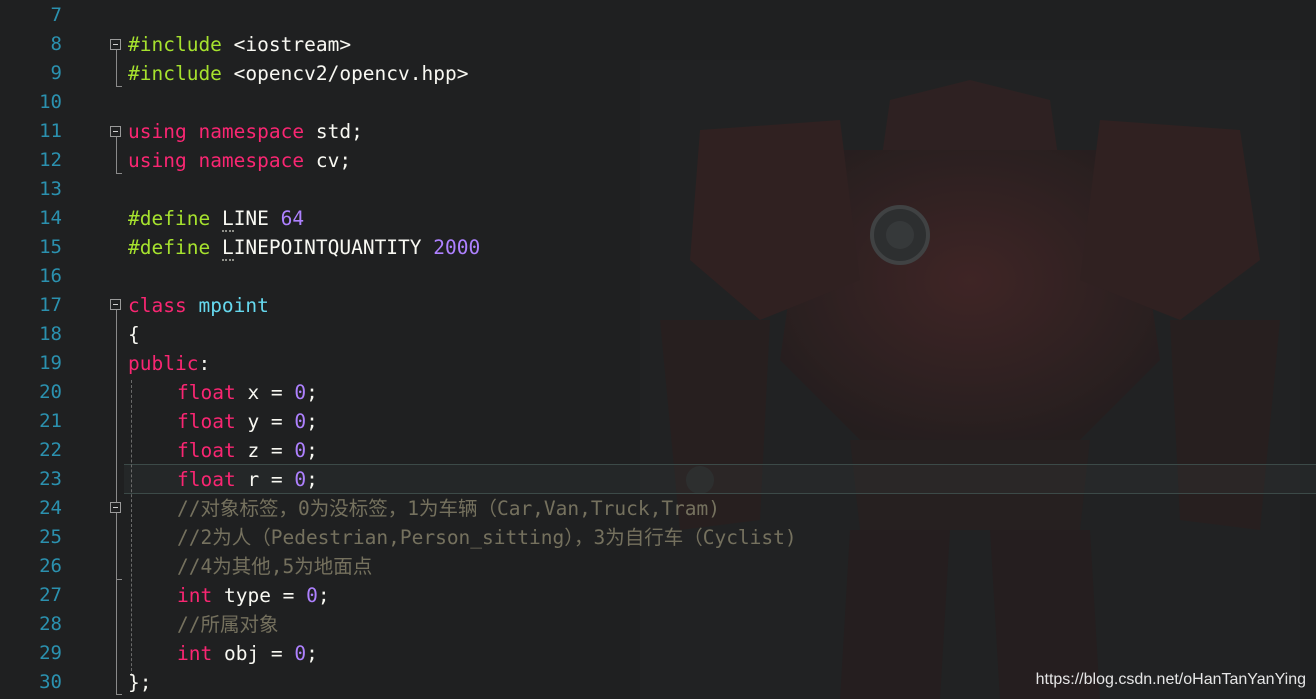  What do you see at coordinates (265, 479) in the screenshot?
I see `declaration: r =` at bounding box center [265, 479].